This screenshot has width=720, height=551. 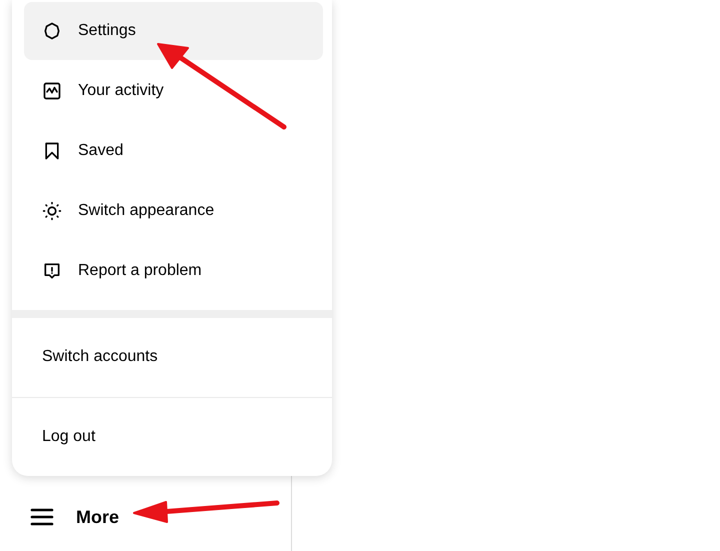 What do you see at coordinates (52, 211) in the screenshot?
I see `sun-icon` at bounding box center [52, 211].